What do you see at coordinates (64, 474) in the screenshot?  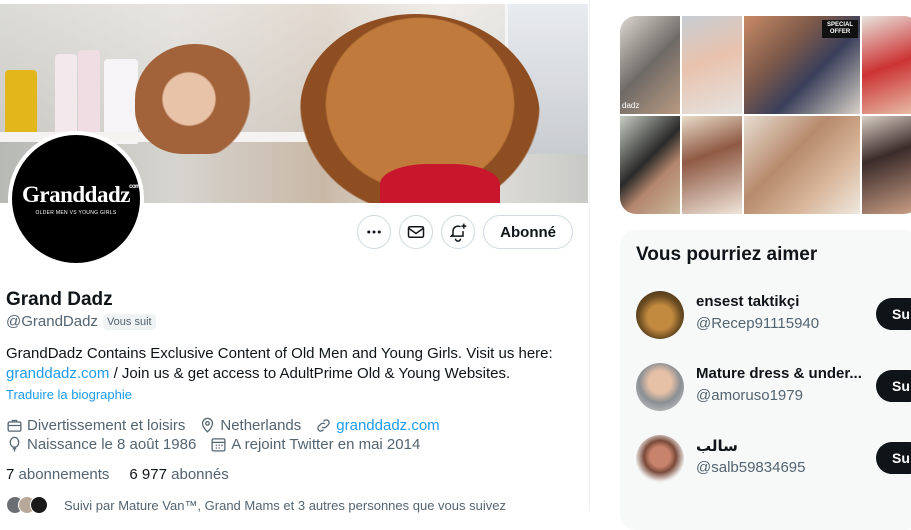 I see `following-label: abonnements` at bounding box center [64, 474].